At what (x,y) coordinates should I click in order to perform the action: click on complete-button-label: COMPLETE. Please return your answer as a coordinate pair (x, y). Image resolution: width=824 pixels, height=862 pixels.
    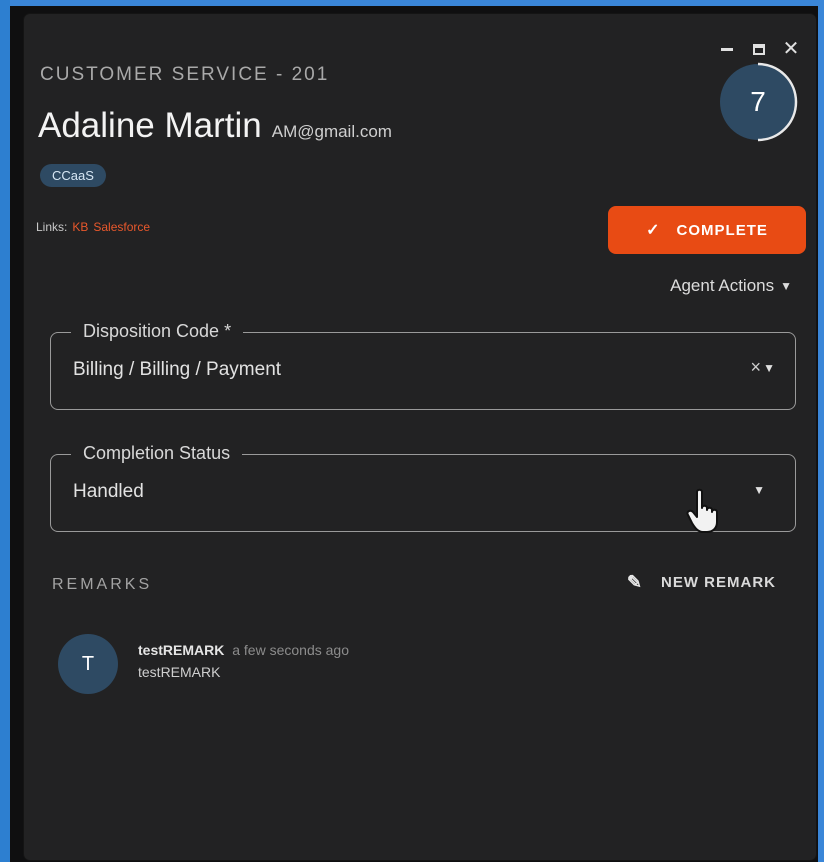
    Looking at the image, I should click on (722, 230).